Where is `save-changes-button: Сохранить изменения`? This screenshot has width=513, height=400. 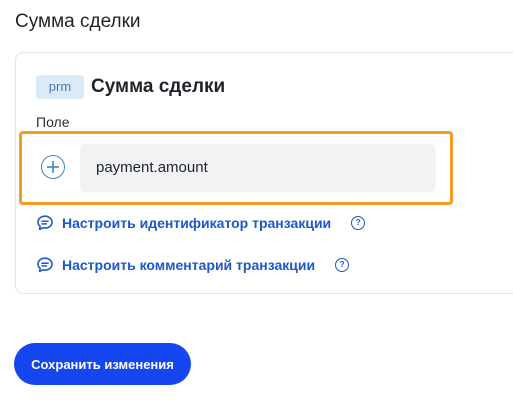
save-changes-button: Сохранить изменения is located at coordinates (102, 364).